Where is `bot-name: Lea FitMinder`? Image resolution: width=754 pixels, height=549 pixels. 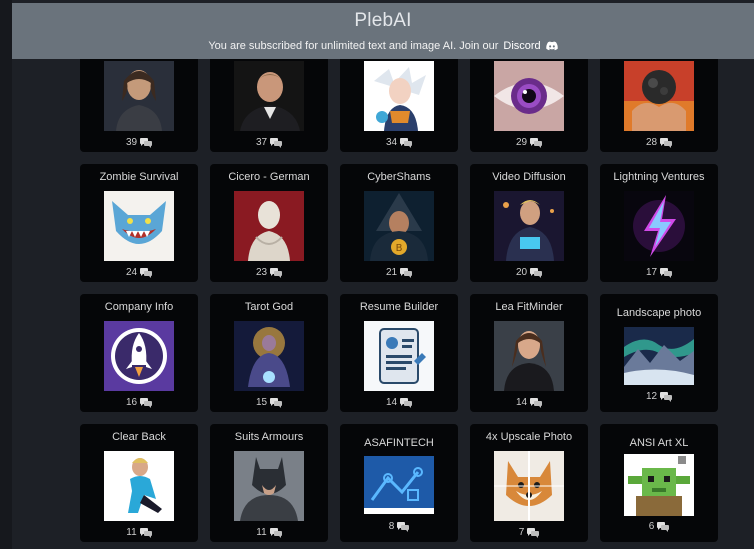
bot-name: Lea FitMinder is located at coordinates (529, 307).